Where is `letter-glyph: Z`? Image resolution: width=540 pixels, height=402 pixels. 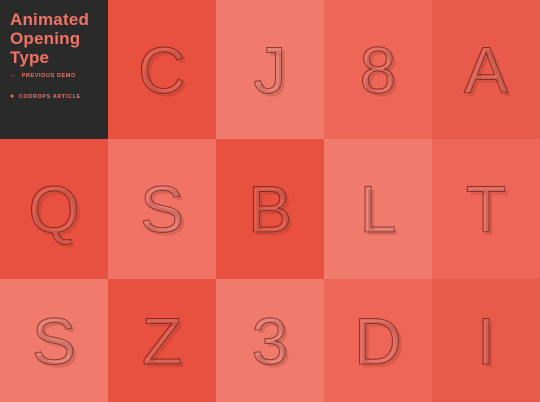
letter-glyph: Z is located at coordinates (162, 340).